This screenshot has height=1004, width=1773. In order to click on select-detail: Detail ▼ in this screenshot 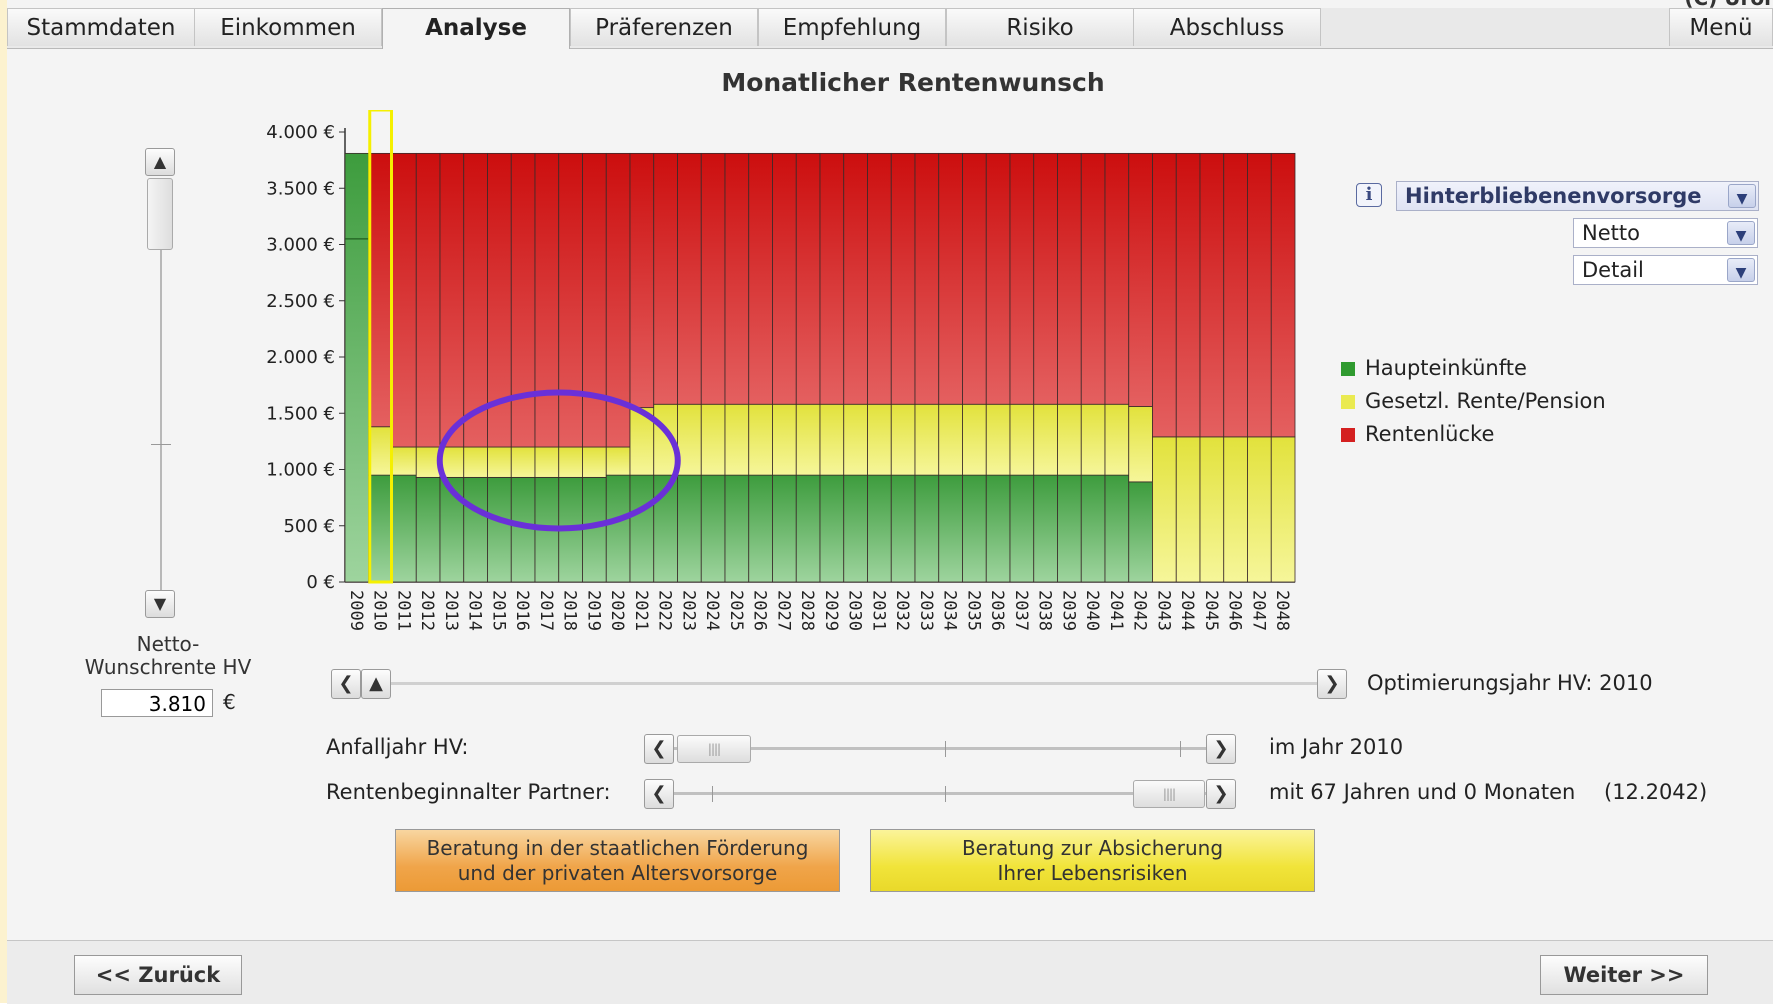, I will do `click(1665, 270)`.